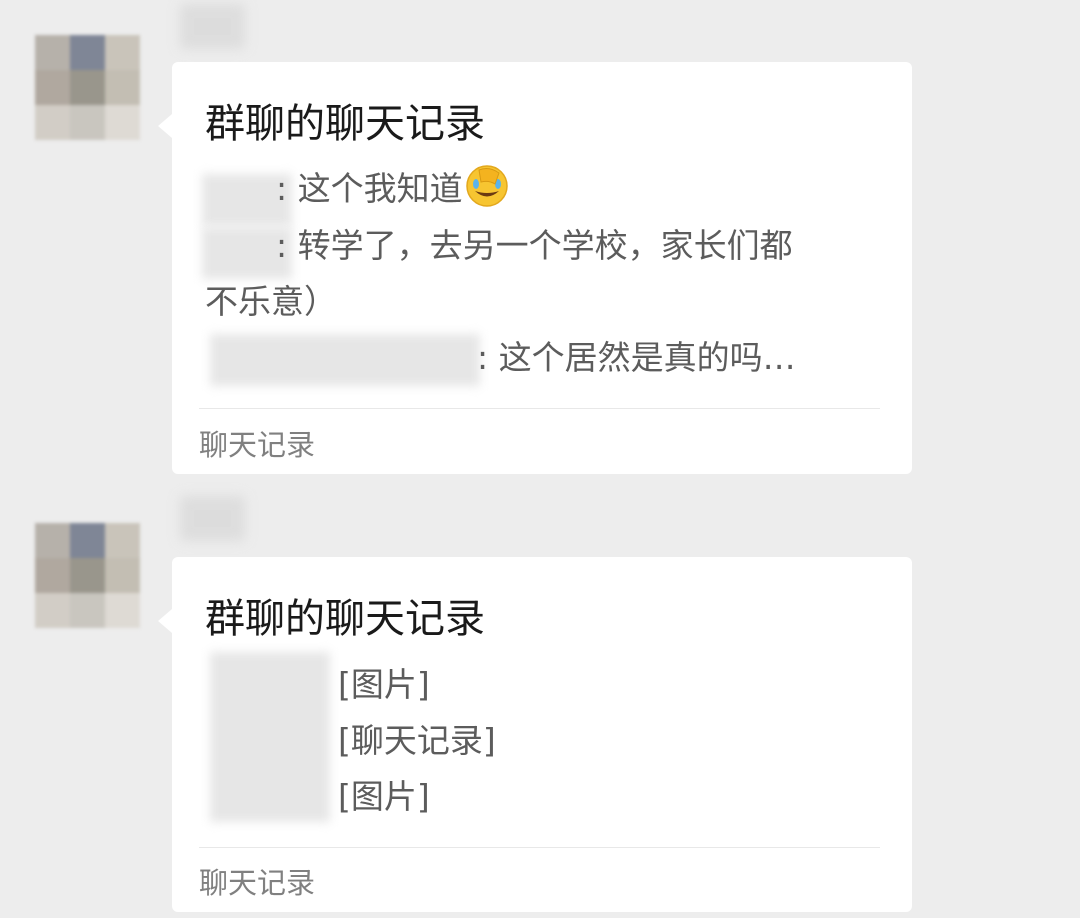 This screenshot has height=918, width=1080. Describe the element at coordinates (369, 188) in the screenshot. I see `history-line-text: : 这个我知道` at that location.